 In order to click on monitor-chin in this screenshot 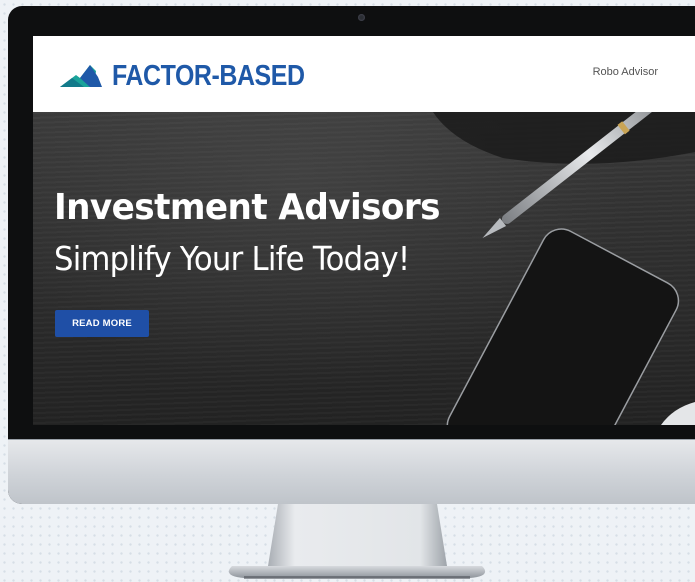, I will do `click(351, 471)`.